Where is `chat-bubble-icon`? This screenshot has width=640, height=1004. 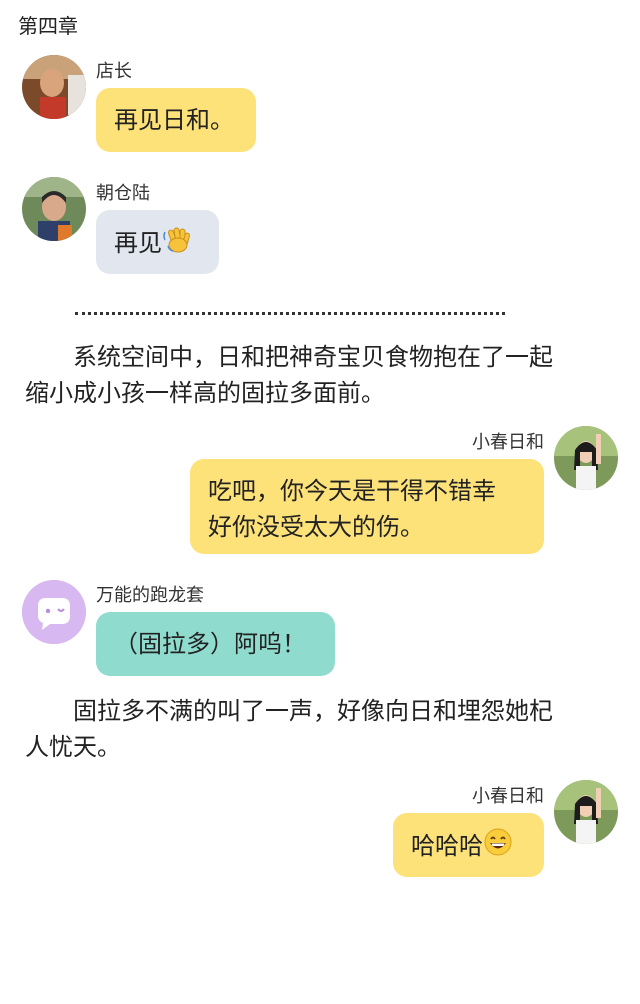
chat-bubble-icon is located at coordinates (54, 612).